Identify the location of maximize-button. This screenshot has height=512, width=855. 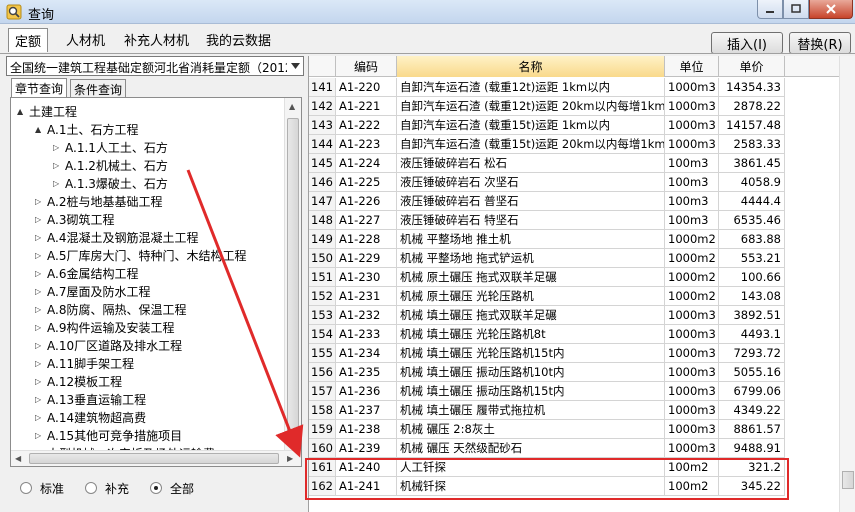
(796, 9).